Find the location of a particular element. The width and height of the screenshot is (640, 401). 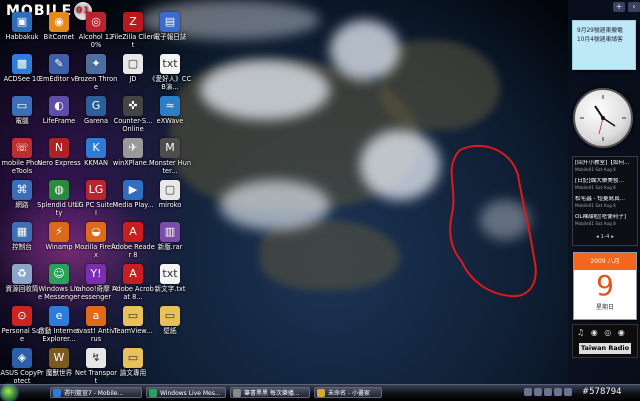

desktop-icon-label: 新文字.txt is located at coordinates (170, 289).